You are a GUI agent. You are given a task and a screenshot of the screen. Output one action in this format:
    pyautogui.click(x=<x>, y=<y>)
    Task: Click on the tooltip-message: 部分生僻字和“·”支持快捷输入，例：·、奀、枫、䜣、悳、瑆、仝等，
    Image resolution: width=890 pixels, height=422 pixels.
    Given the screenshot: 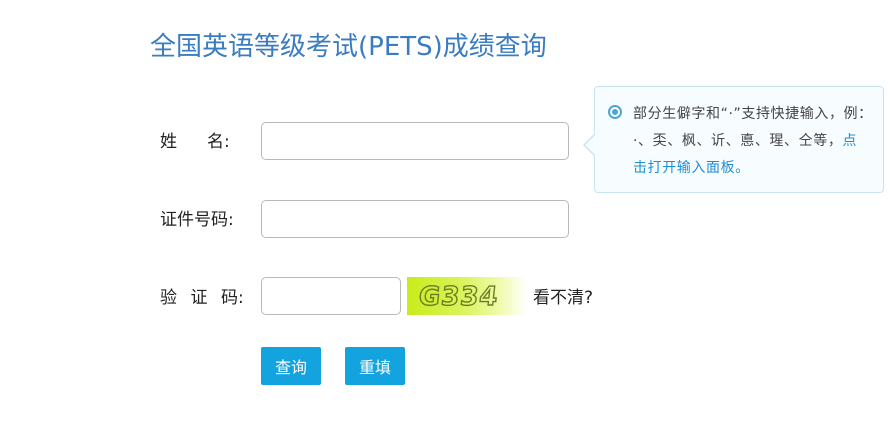 What is the action you would take?
    pyautogui.click(x=749, y=127)
    